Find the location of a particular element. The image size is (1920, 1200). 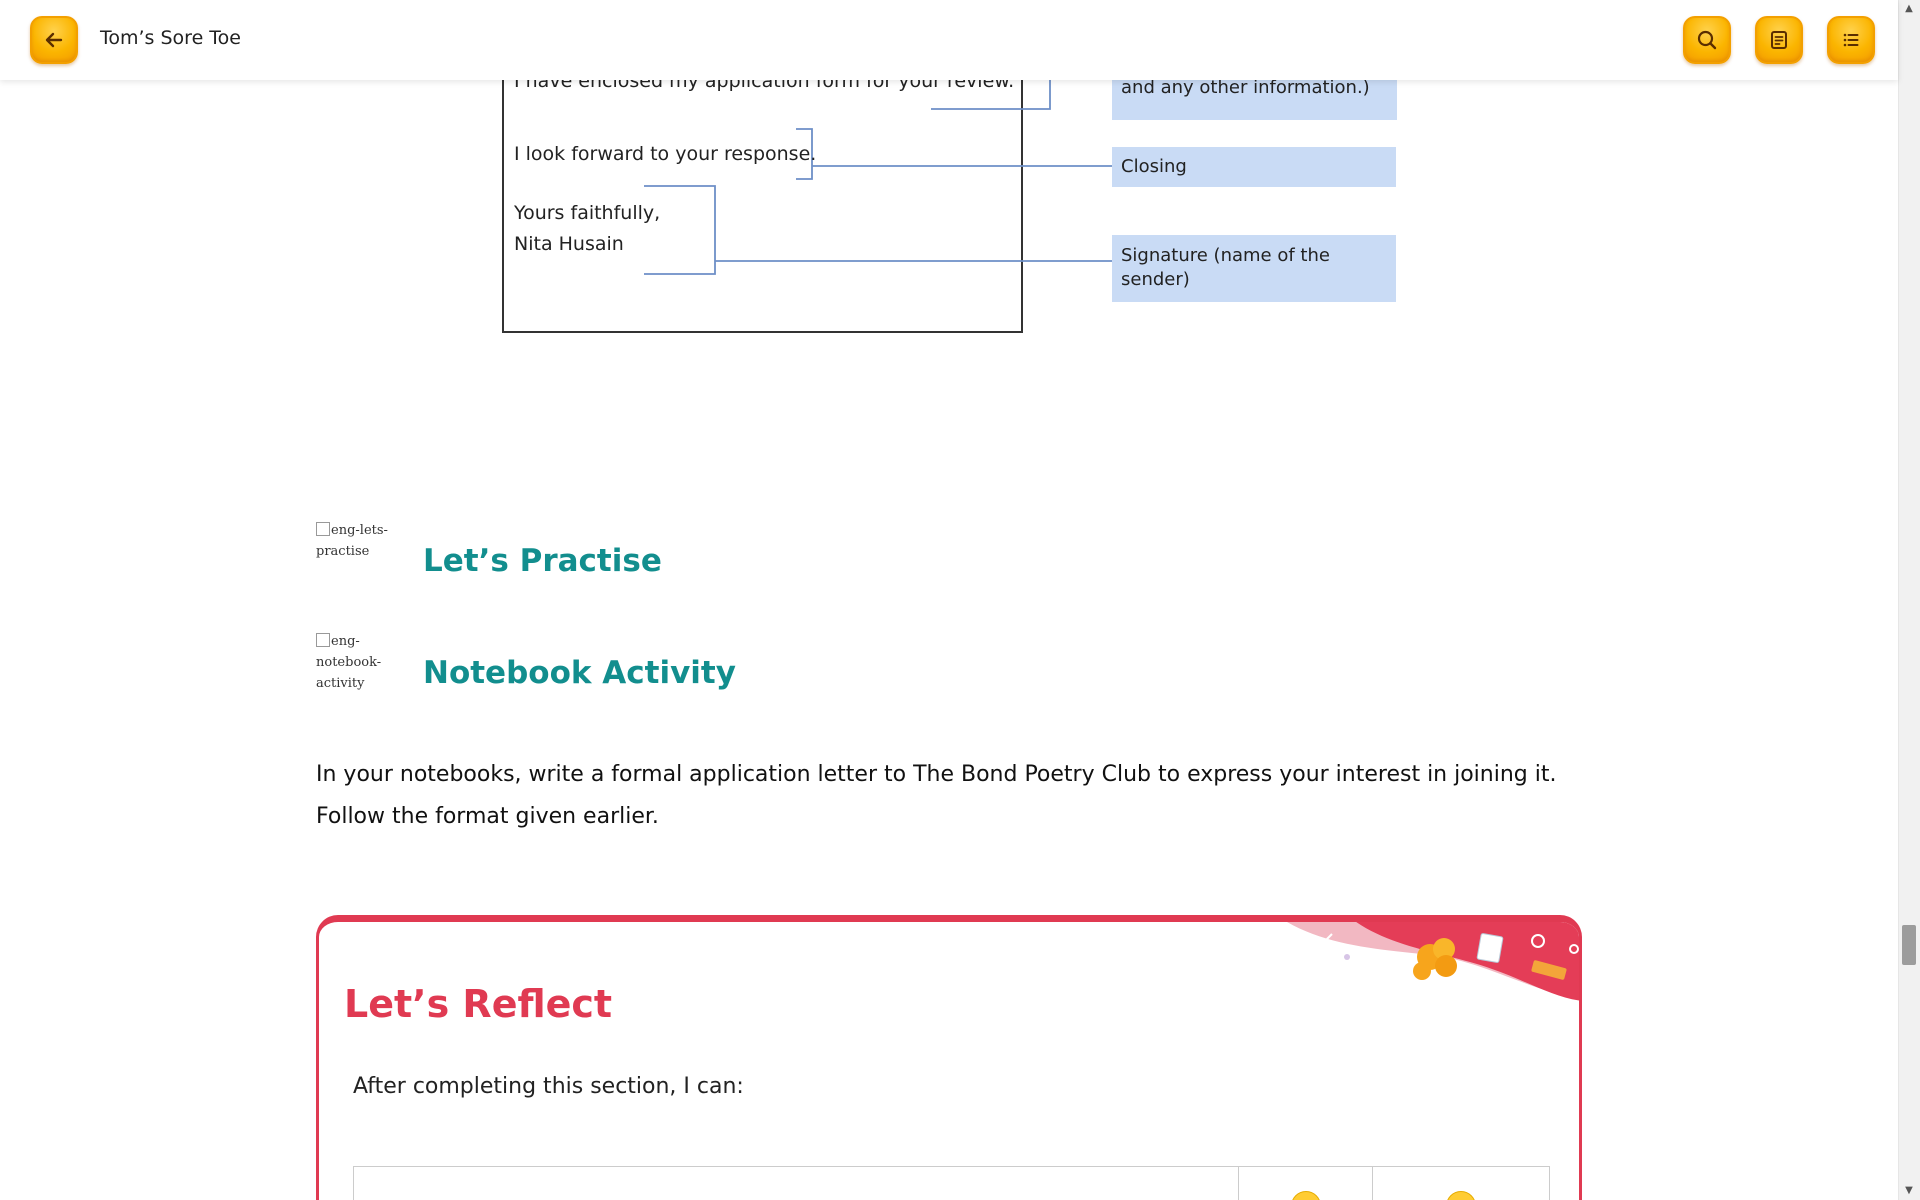

label-signature: Signature (name of the sender) is located at coordinates (1254, 268).